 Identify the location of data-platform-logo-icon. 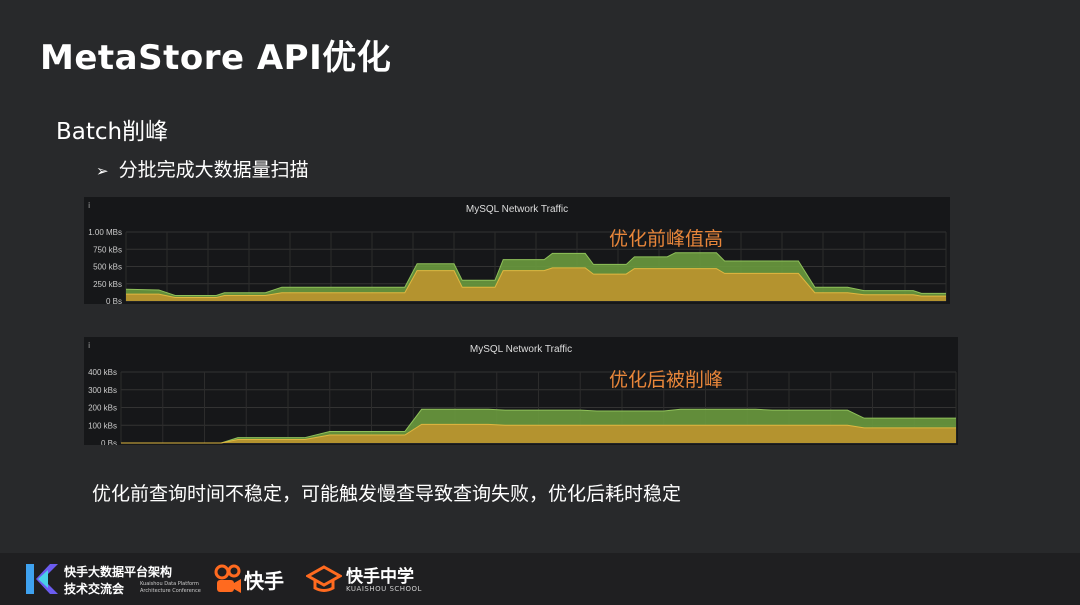
(42, 579).